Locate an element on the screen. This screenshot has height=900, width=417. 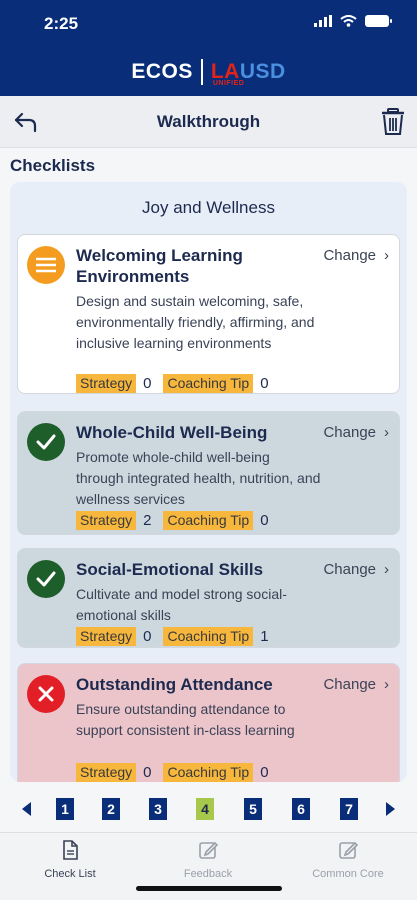
brand-bar: ECOS LAUSD UNIFIED is located at coordinates (208, 72).